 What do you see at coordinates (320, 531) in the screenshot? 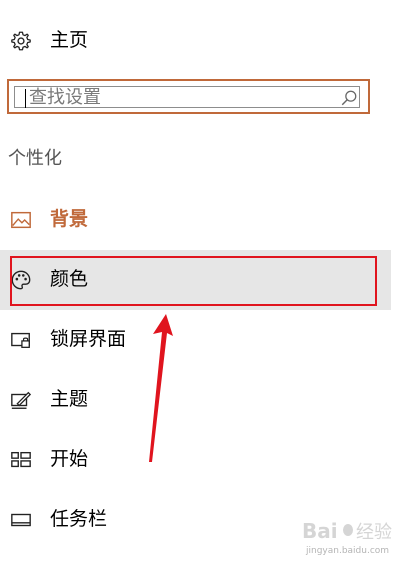
I see `svg-text: Bai` at bounding box center [320, 531].